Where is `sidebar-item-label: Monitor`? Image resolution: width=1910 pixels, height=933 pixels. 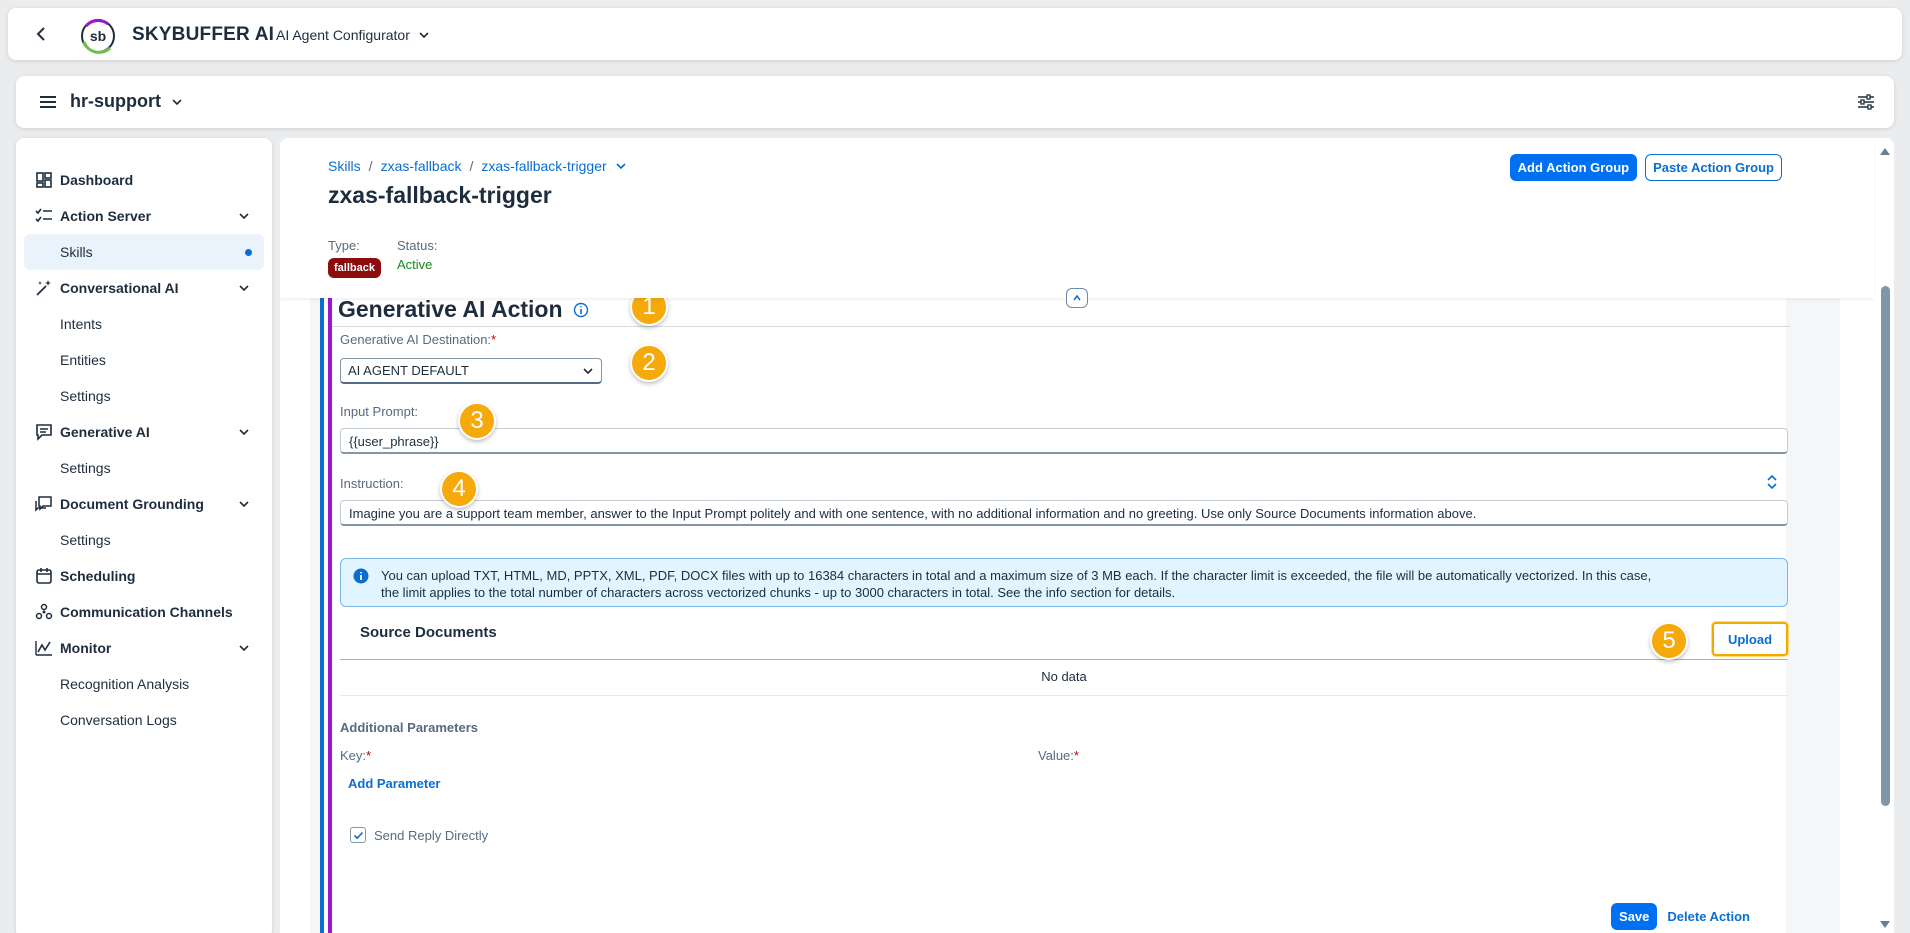 sidebar-item-label: Monitor is located at coordinates (86, 648).